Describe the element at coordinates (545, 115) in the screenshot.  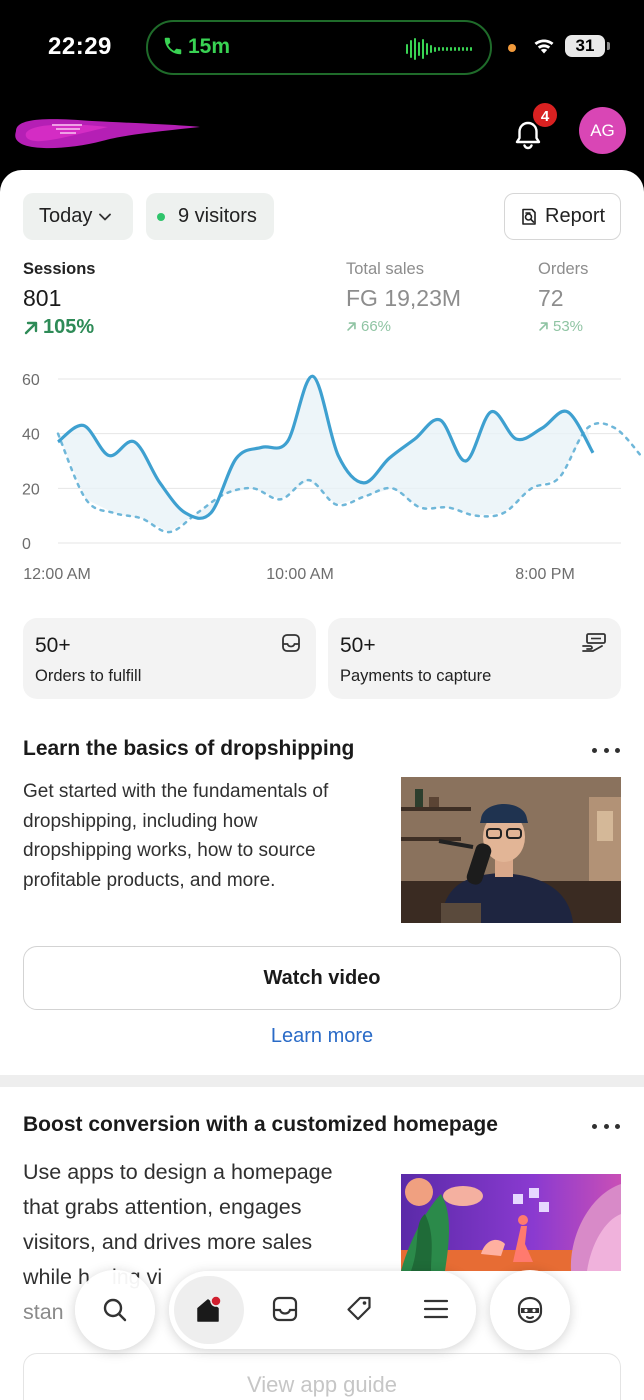
I see `notification-badge: 4` at that location.